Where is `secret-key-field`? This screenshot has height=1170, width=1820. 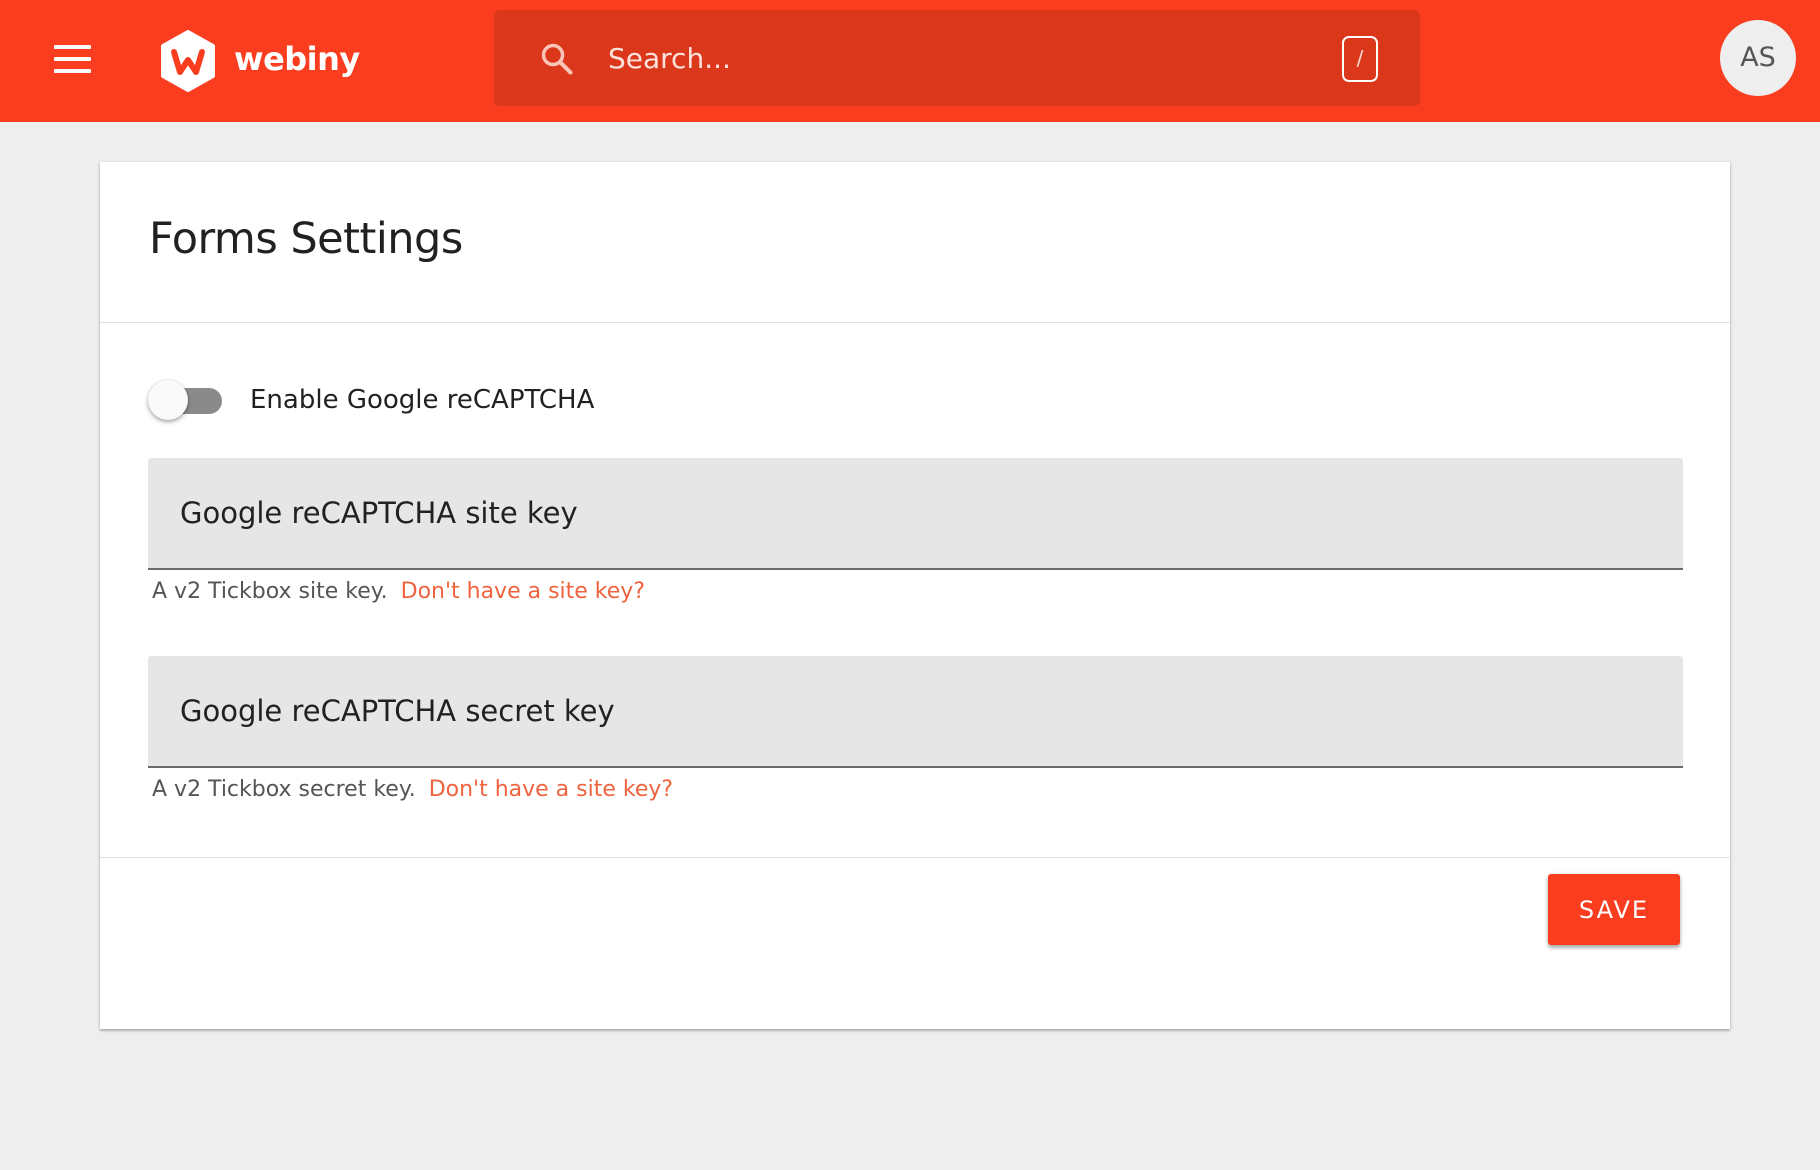 secret-key-field is located at coordinates (915, 712).